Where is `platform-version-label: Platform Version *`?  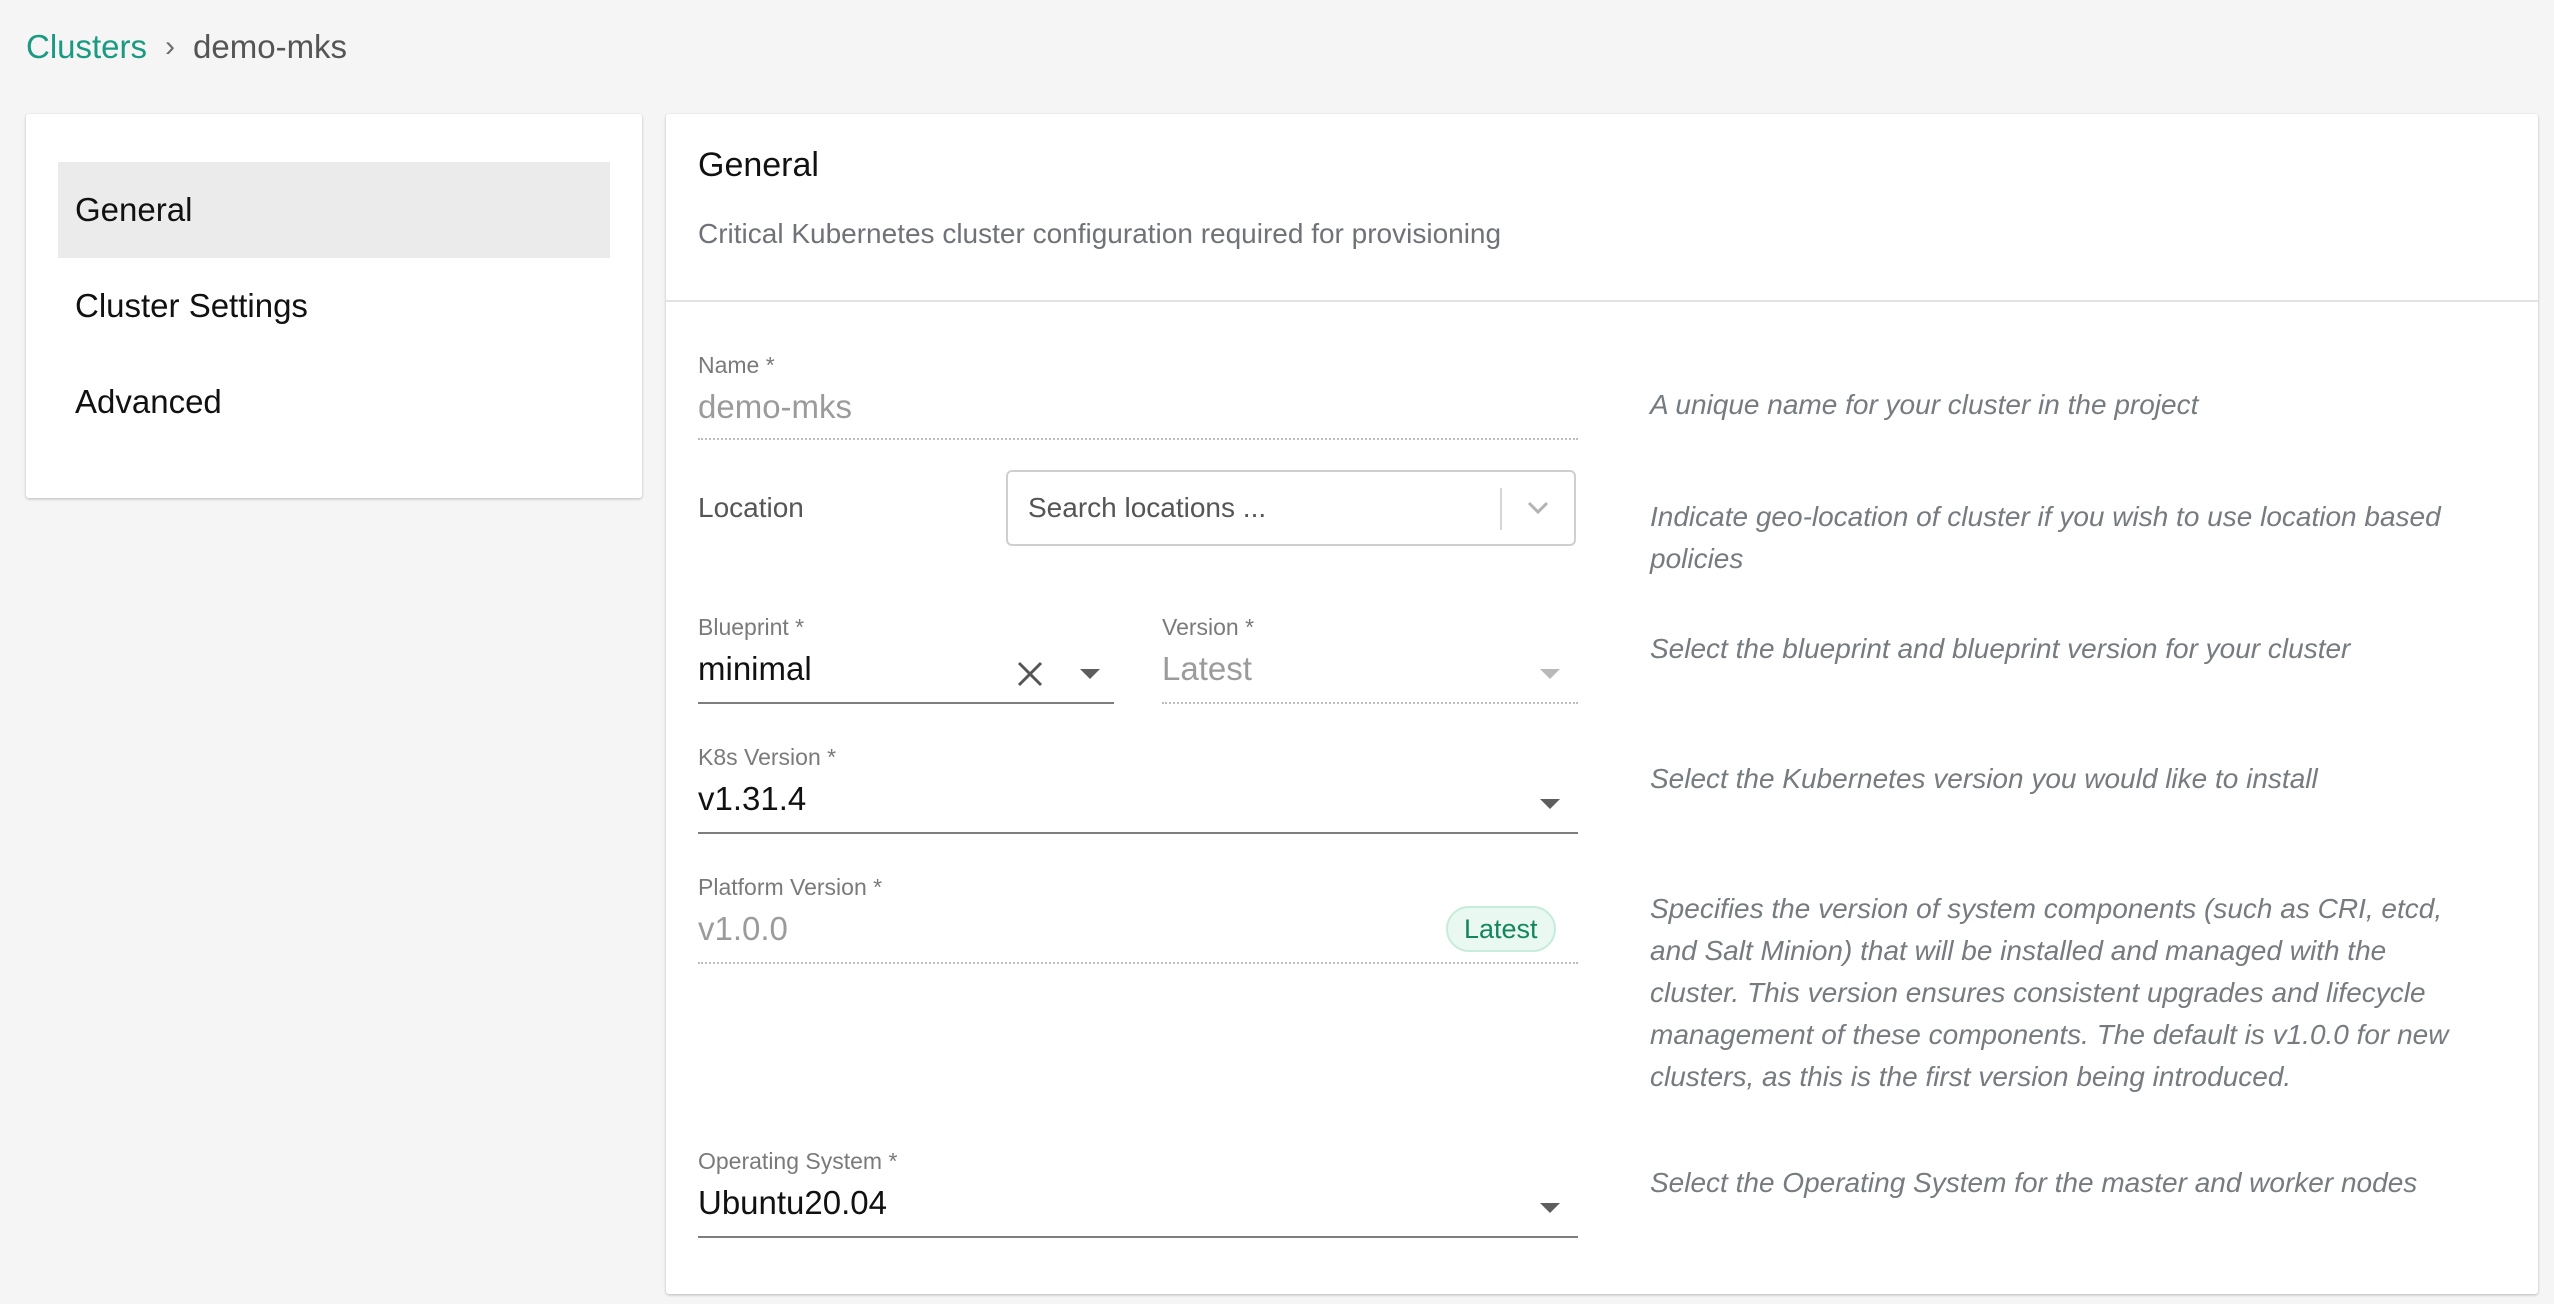 platform-version-label: Platform Version * is located at coordinates (790, 887).